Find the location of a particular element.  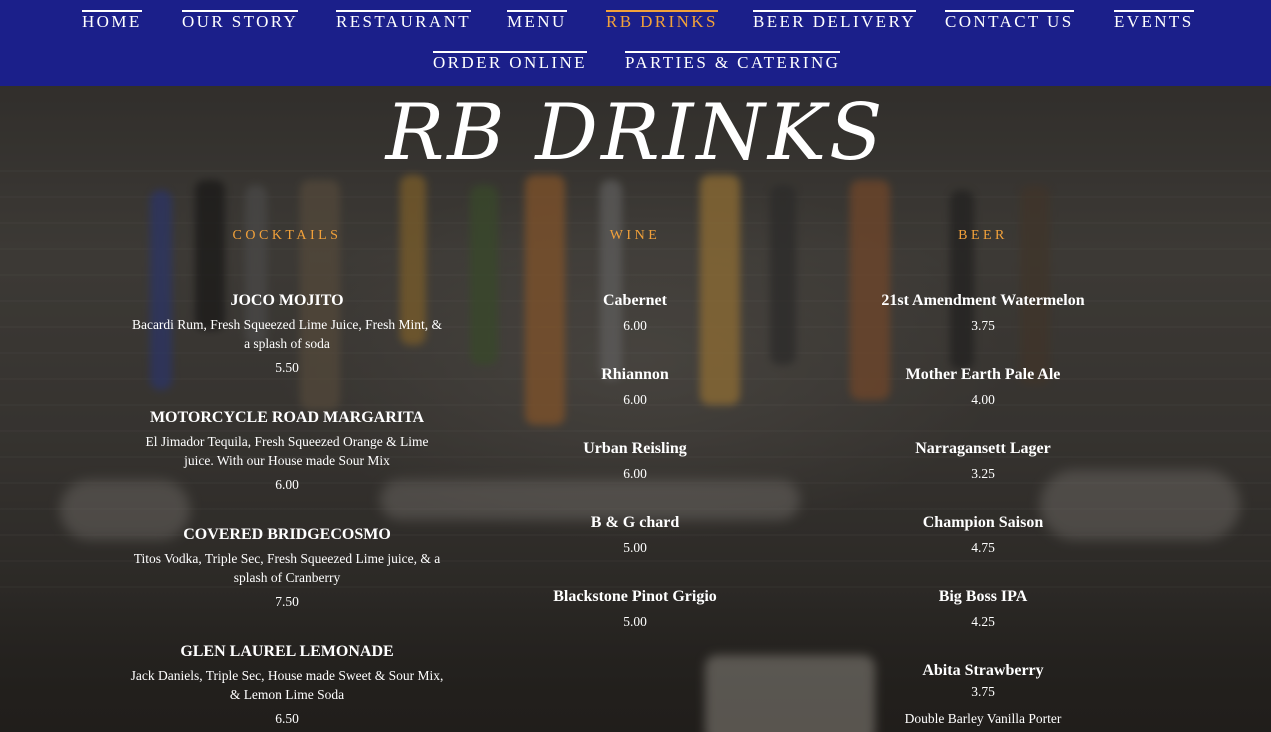

nav-our-story: OUR STORY is located at coordinates (240, 20).